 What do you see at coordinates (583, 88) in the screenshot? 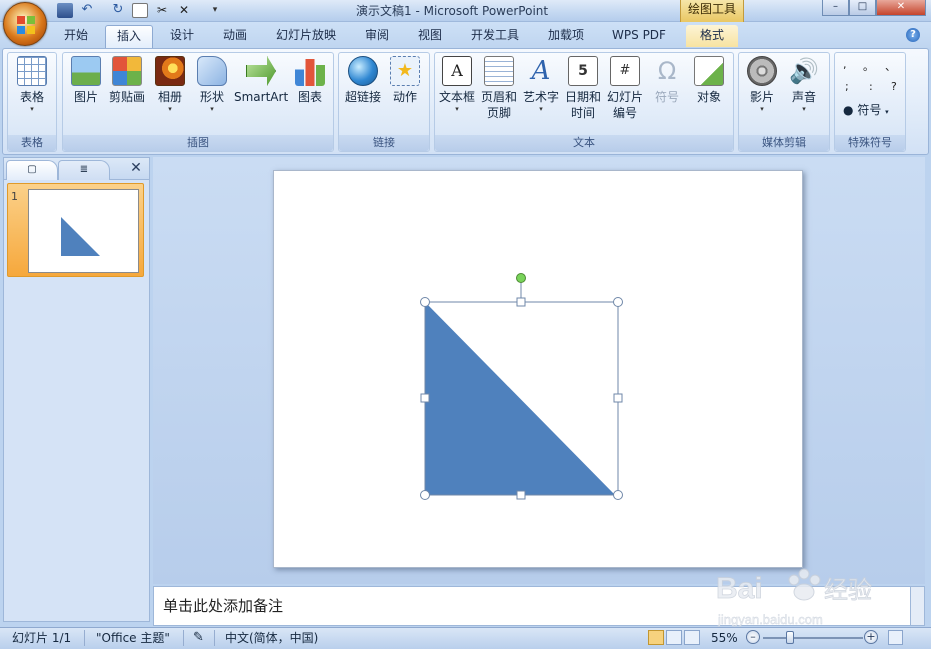
I see `date-time-button: 5 日期和 时间` at bounding box center [583, 88].